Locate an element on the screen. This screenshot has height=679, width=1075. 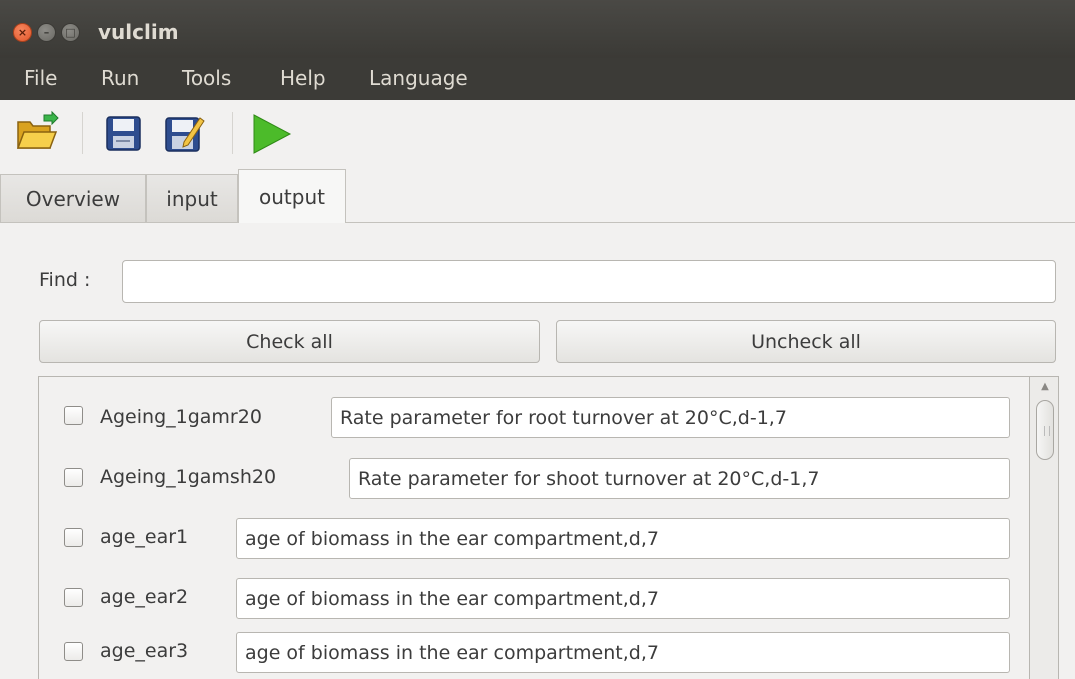
list-item: age_ear1 is located at coordinates (515, 540).